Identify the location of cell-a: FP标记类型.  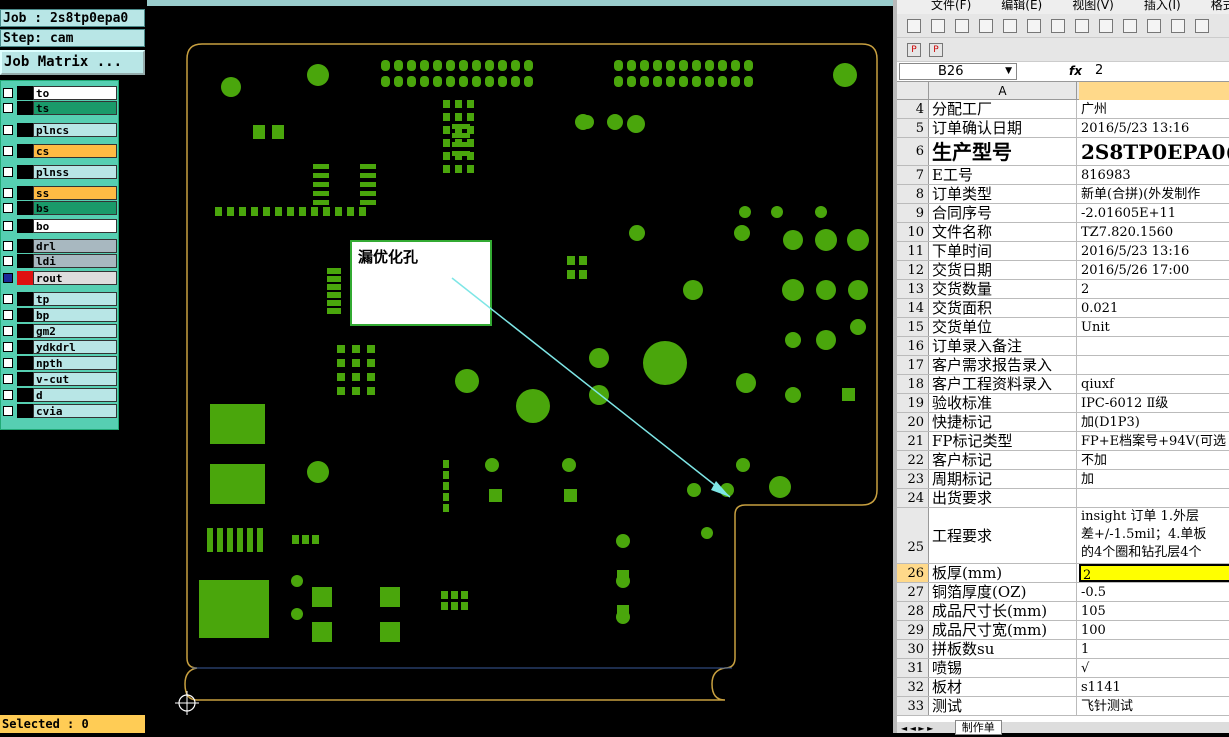
(1003, 441).